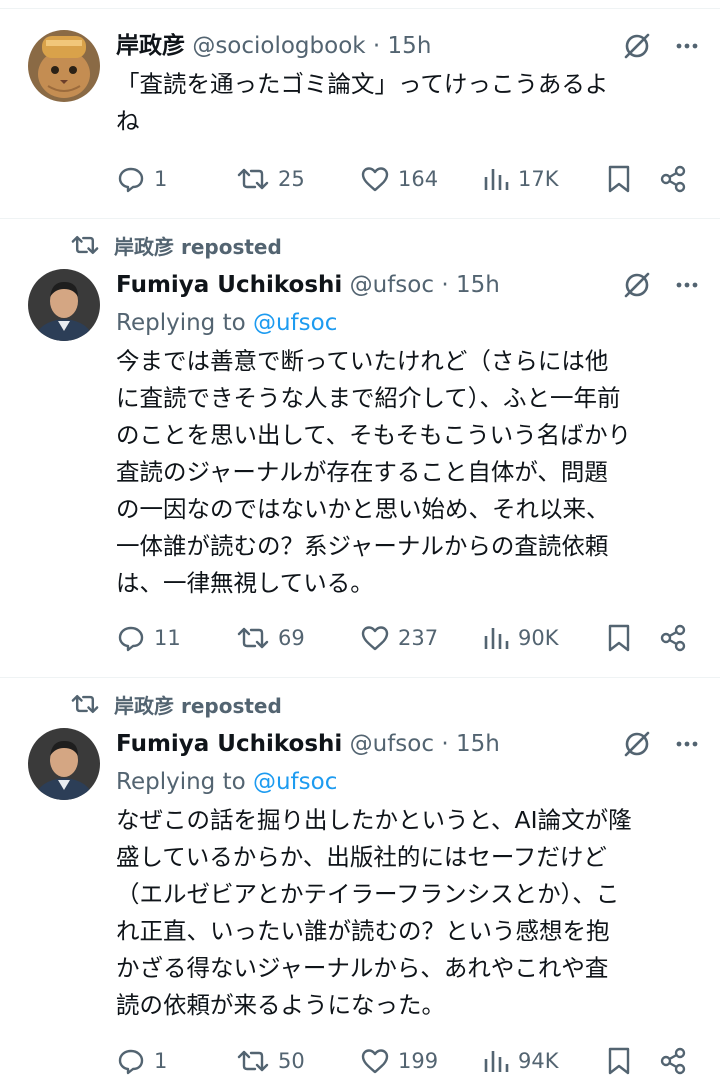 The height and width of the screenshot is (1089, 720). Describe the element at coordinates (360, 4) in the screenshot. I see `top-separator` at that location.